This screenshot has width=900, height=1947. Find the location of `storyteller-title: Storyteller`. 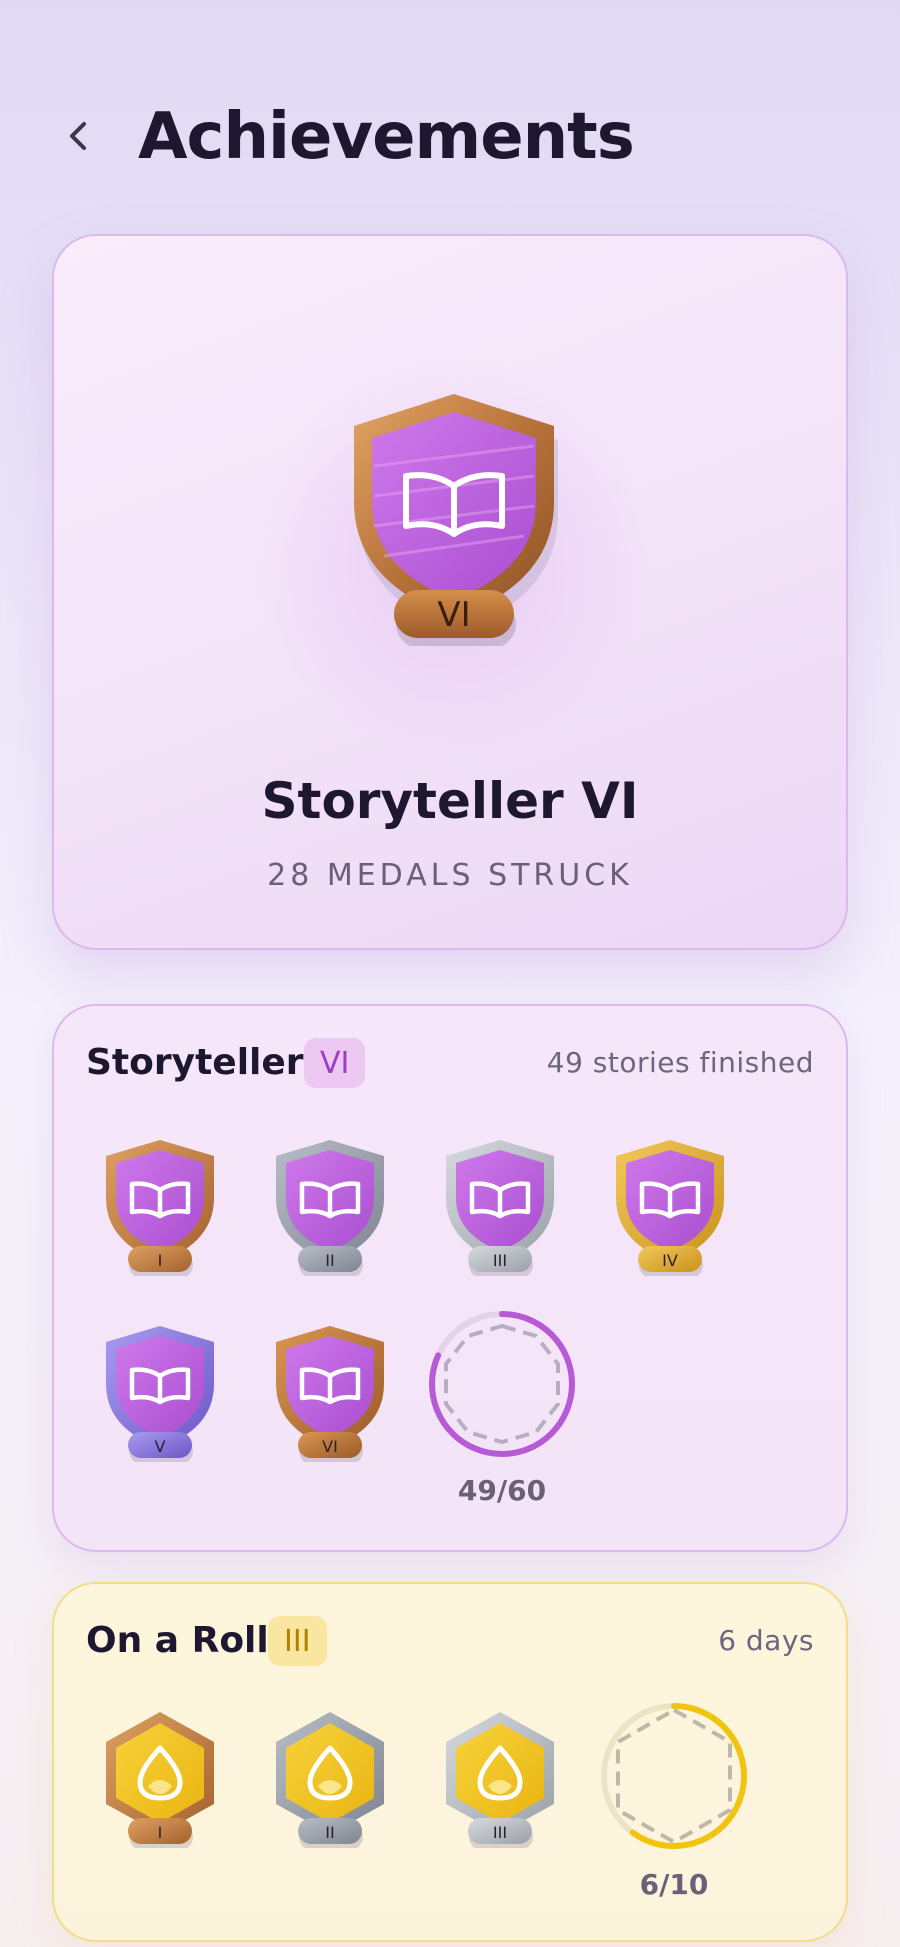

storyteller-title: Storyteller is located at coordinates (195, 1062).